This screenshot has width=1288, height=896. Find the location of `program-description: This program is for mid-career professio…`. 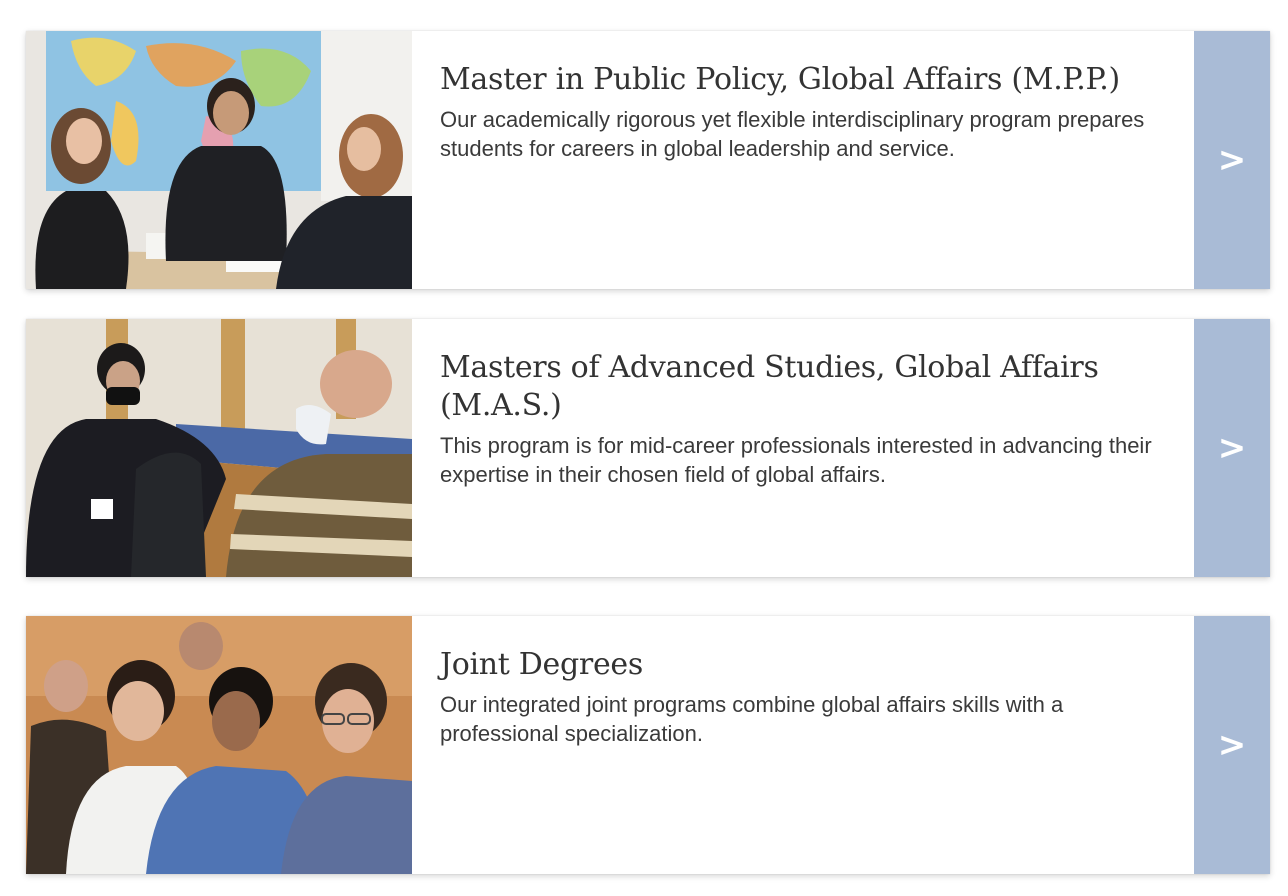

program-description: This program is for mid-career professio… is located at coordinates (796, 460).